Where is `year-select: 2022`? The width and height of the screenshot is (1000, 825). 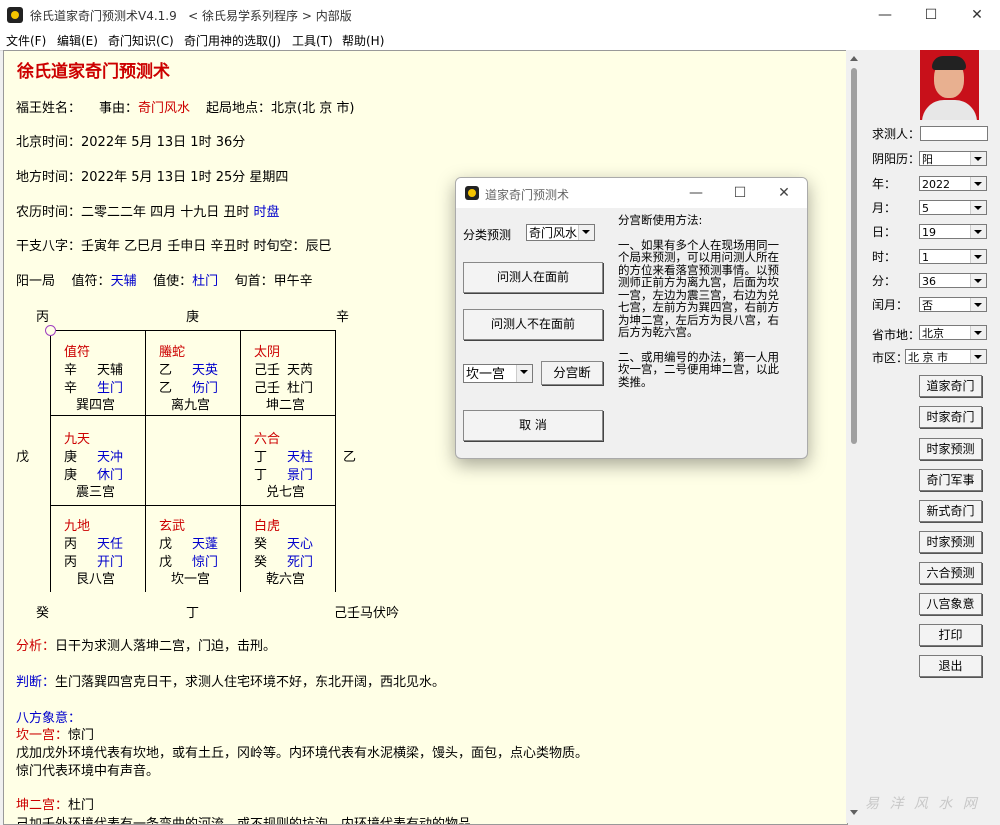
year-select: 2022 is located at coordinates (953, 183).